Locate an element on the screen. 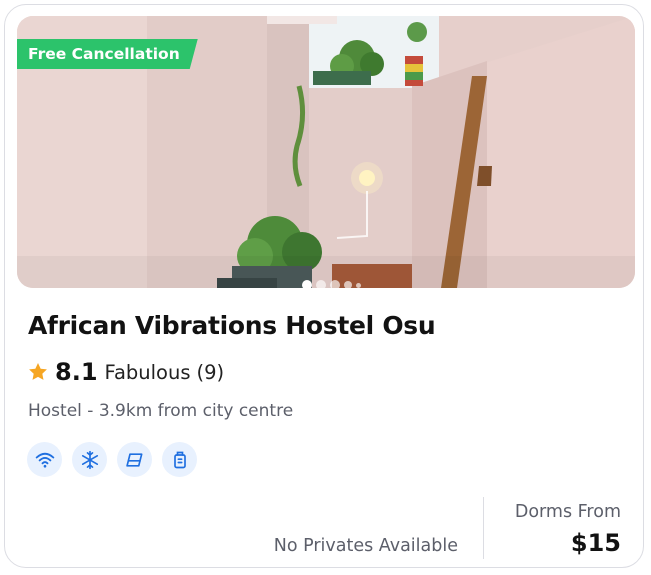 The height and width of the screenshot is (575, 651). amenity-air-conditioning is located at coordinates (89, 459).